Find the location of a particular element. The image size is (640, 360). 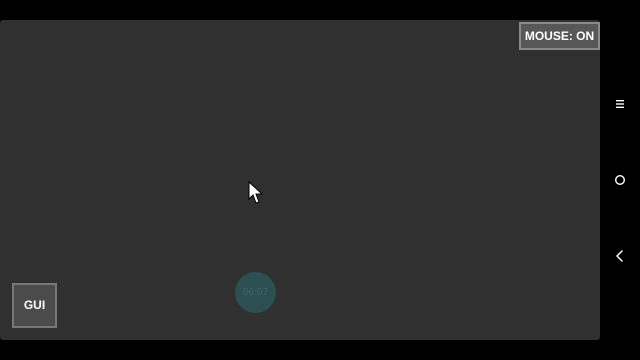

back-icon is located at coordinates (620, 256).